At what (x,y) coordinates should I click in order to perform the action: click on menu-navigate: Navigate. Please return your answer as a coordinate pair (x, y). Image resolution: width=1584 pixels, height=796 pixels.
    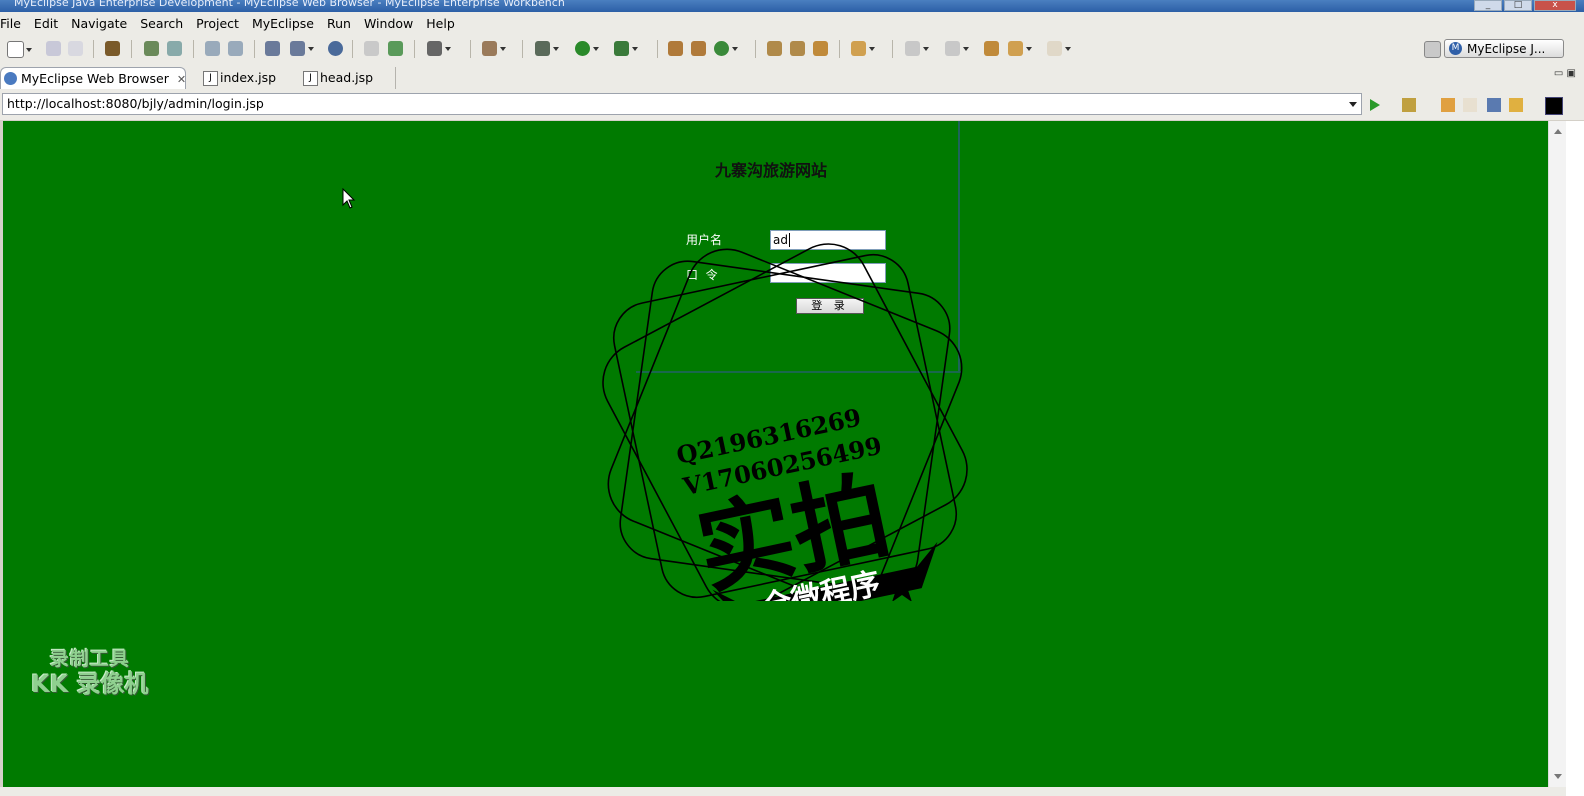
    Looking at the image, I should click on (99, 23).